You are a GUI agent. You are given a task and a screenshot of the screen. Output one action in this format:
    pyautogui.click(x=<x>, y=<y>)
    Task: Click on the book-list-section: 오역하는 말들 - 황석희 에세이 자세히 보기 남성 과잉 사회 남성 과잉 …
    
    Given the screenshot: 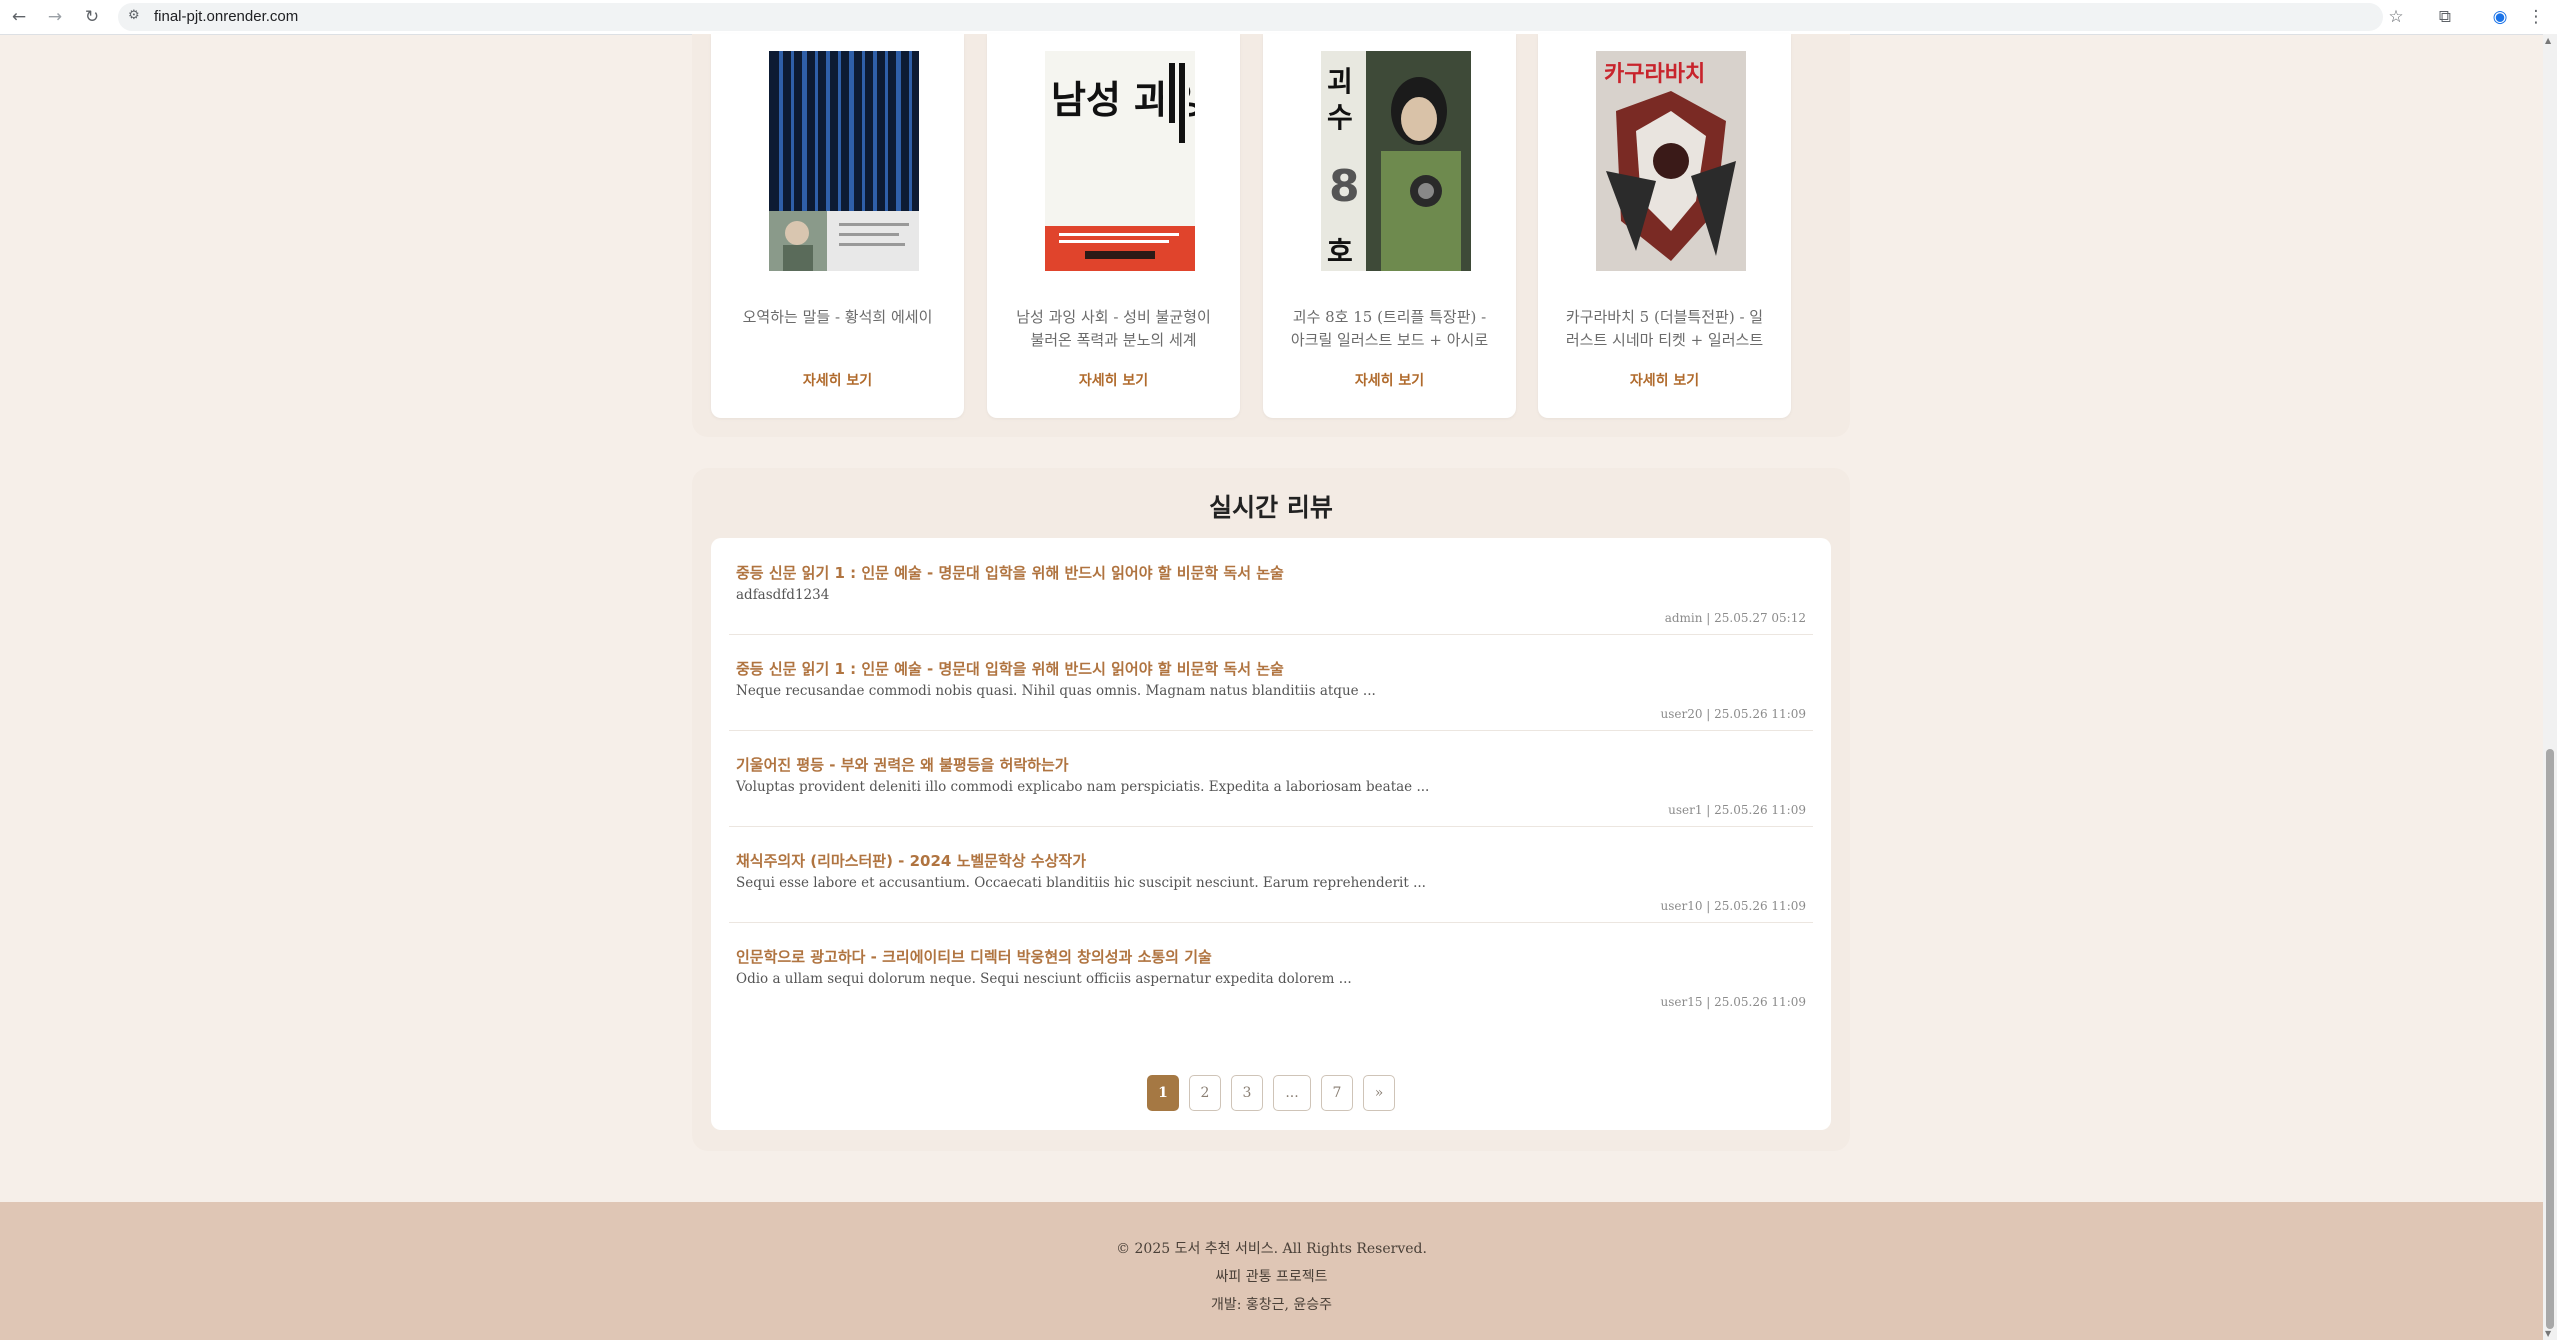 What is the action you would take?
    pyautogui.click(x=1271, y=235)
    